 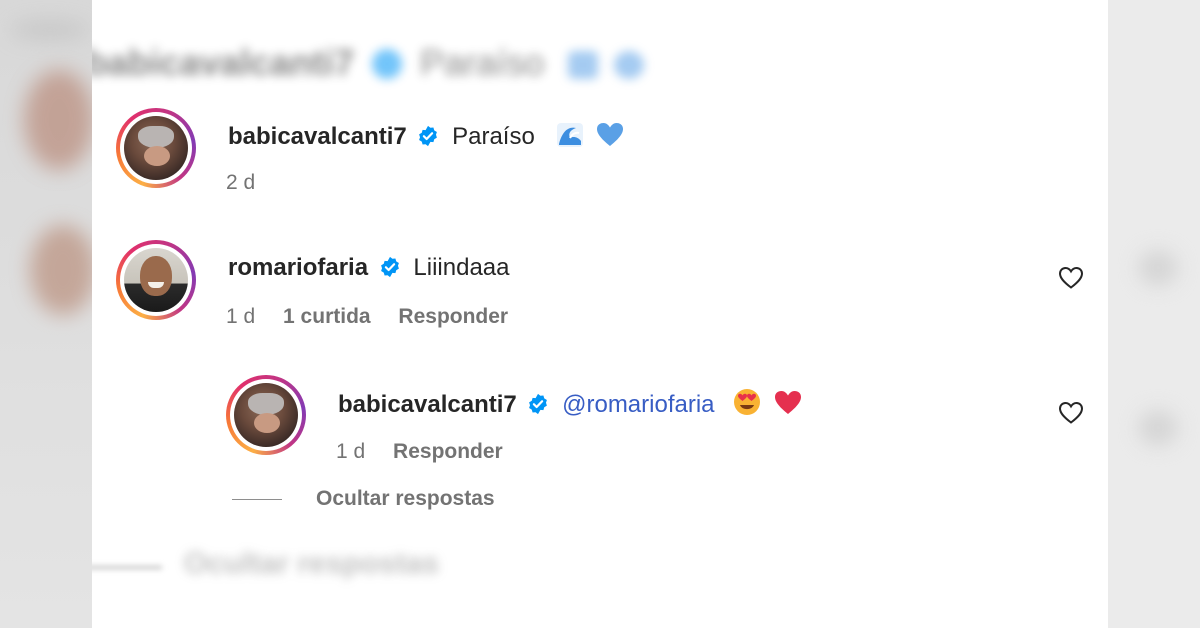 I want to click on reply-username: babicavalcanti7, so click(x=427, y=404).